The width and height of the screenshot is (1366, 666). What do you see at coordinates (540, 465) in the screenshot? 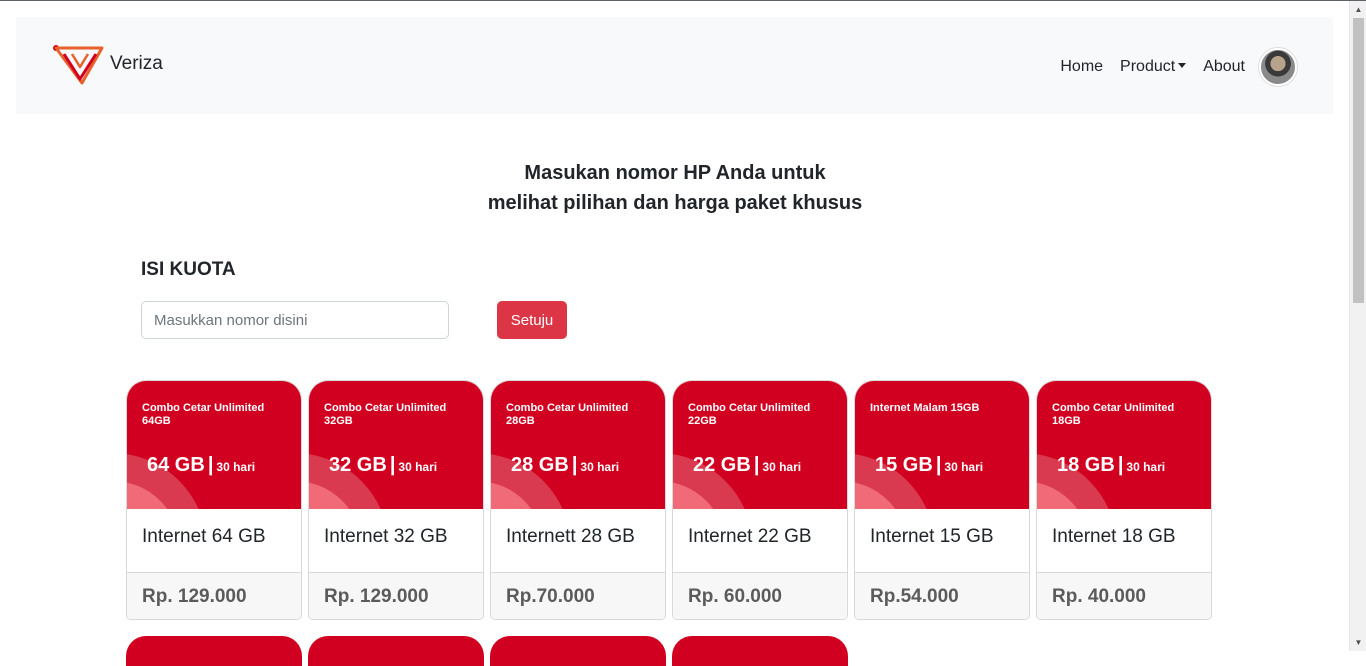
I see `card-size: 28 GB` at bounding box center [540, 465].